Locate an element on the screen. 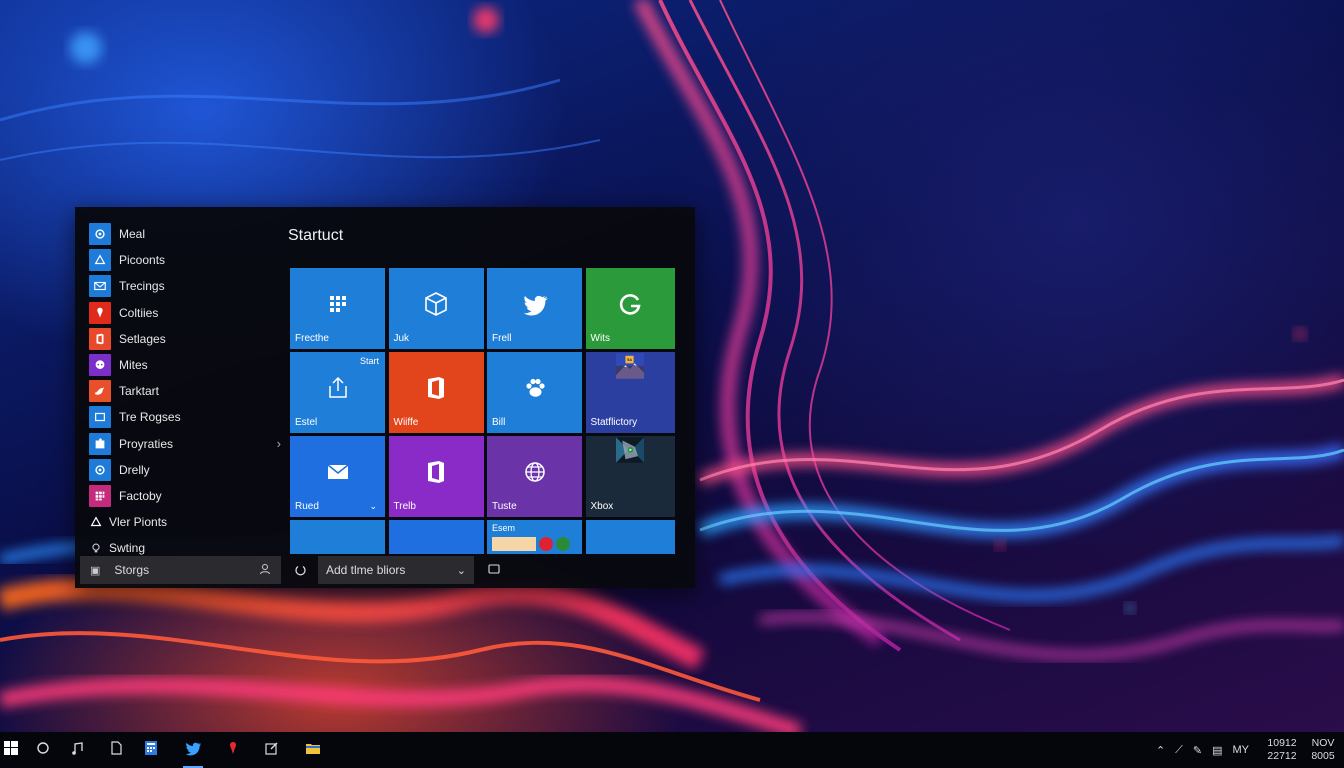 This screenshot has width=1344, height=768. app-list-item-label: Tre Rogses is located at coordinates (150, 417).